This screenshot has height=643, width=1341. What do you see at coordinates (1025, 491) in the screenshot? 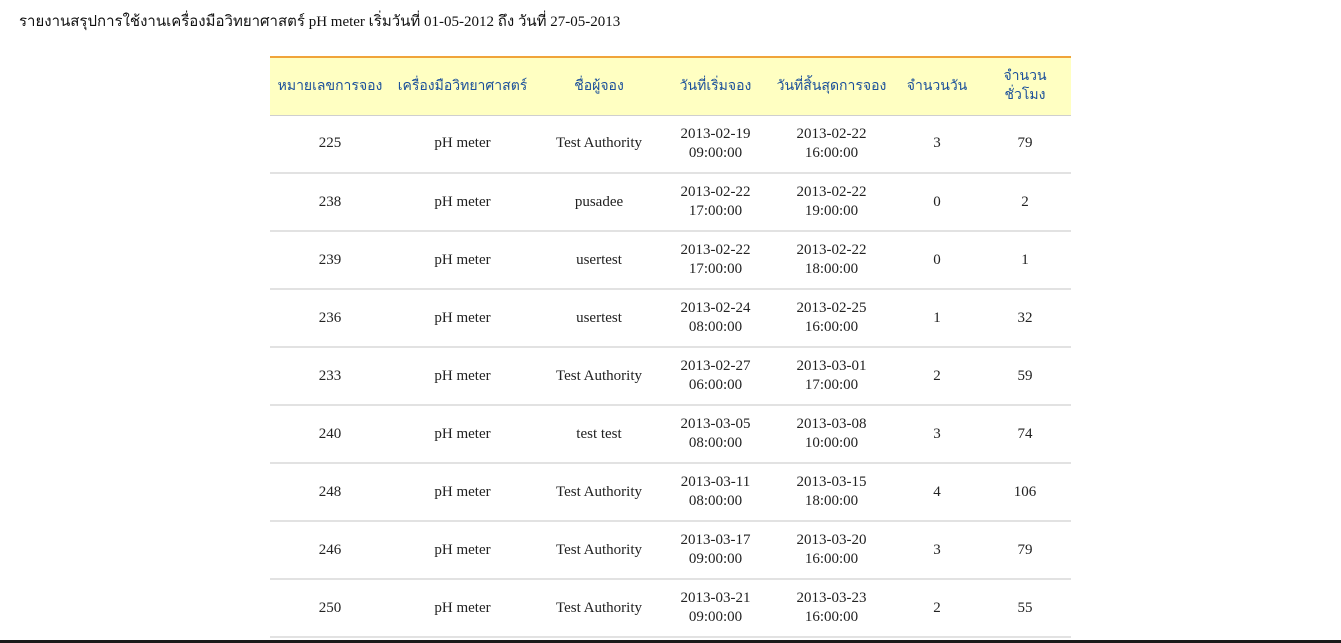
I see `hours-cell: 106` at bounding box center [1025, 491].